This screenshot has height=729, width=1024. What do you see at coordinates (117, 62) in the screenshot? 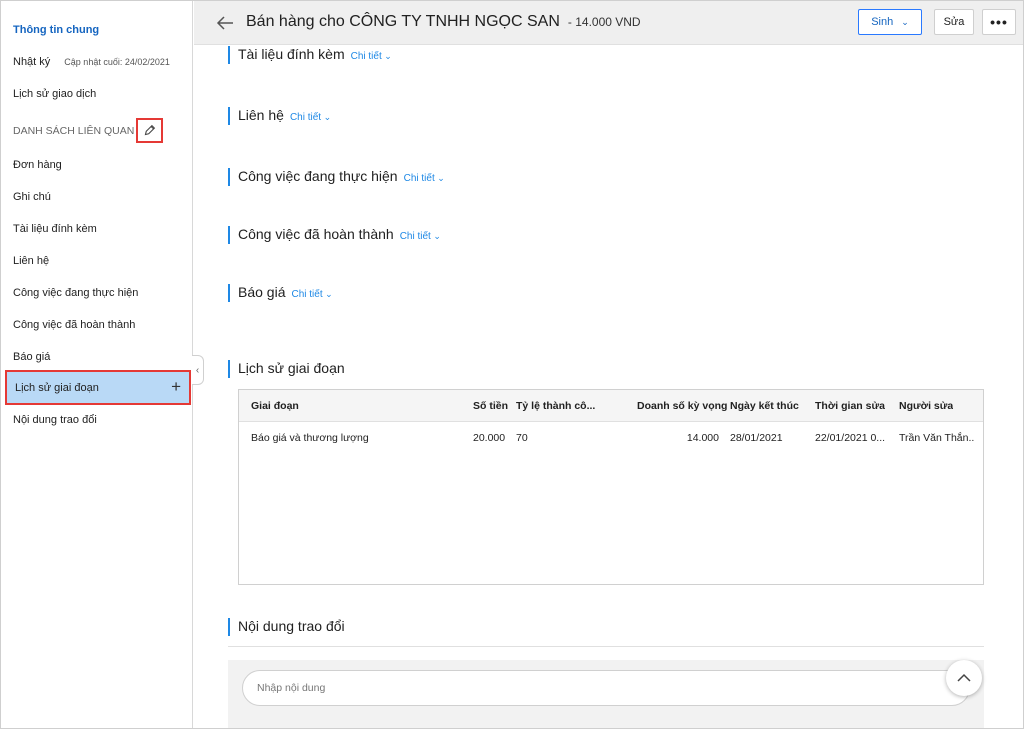
I see `last-updated-text: Cập nhật cuối: 24/02/2021` at bounding box center [117, 62].